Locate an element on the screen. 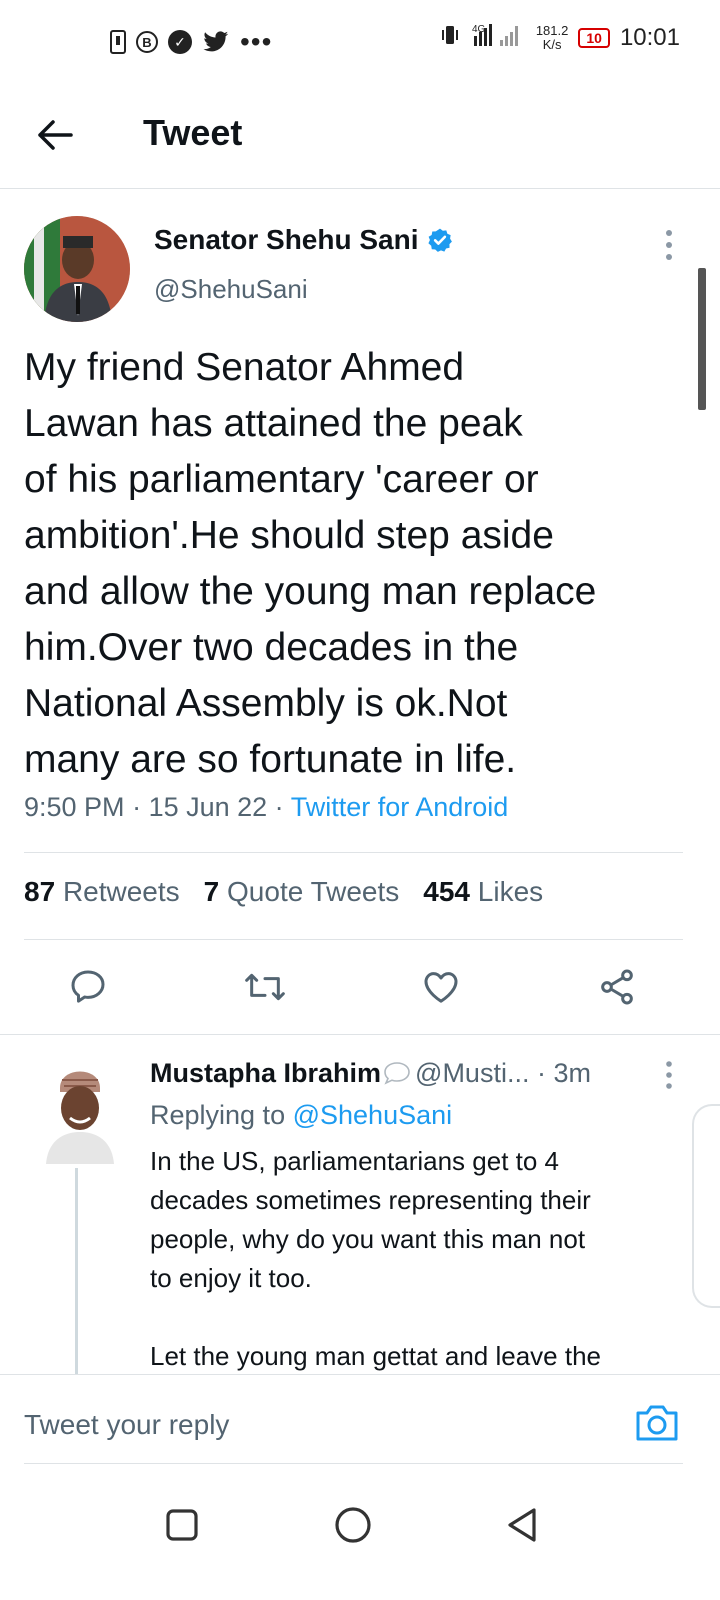 The image size is (720, 1600). likes-count: 454 is located at coordinates (446, 891).